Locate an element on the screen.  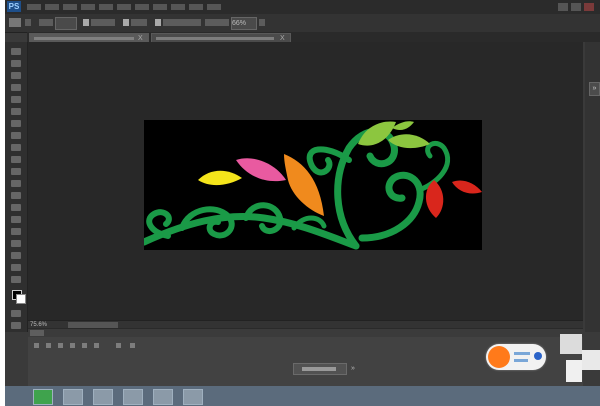
healing-tool-icon is located at coordinates (16, 123).